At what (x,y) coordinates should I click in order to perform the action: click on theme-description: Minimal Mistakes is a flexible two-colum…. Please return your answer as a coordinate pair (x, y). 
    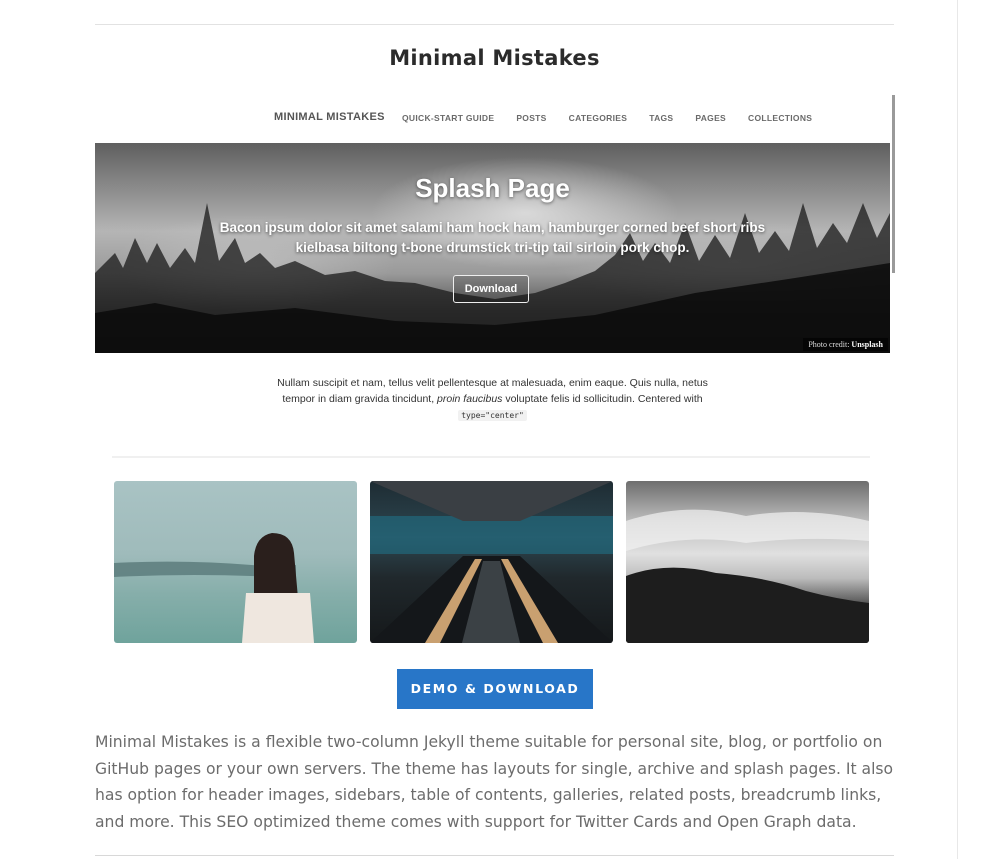
    Looking at the image, I should click on (494, 782).